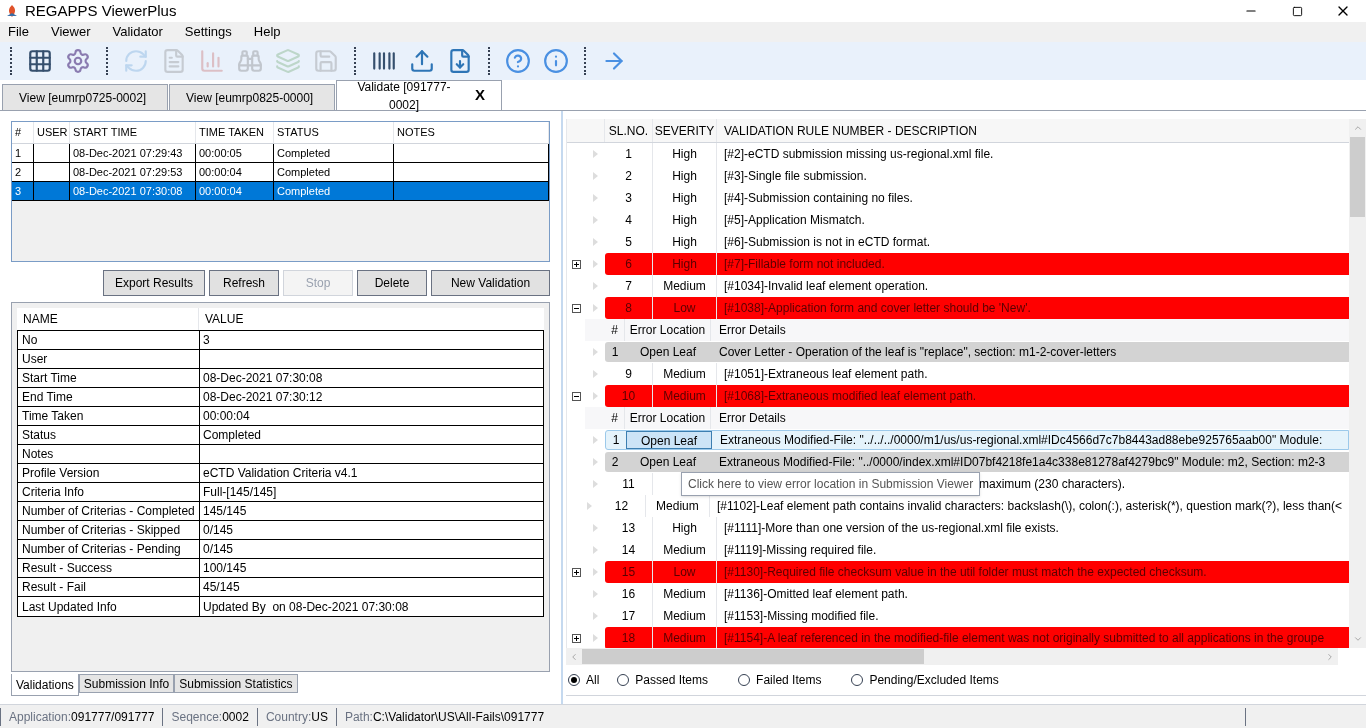  What do you see at coordinates (236, 683) in the screenshot?
I see `panel-tab: Submission Statistics` at bounding box center [236, 683].